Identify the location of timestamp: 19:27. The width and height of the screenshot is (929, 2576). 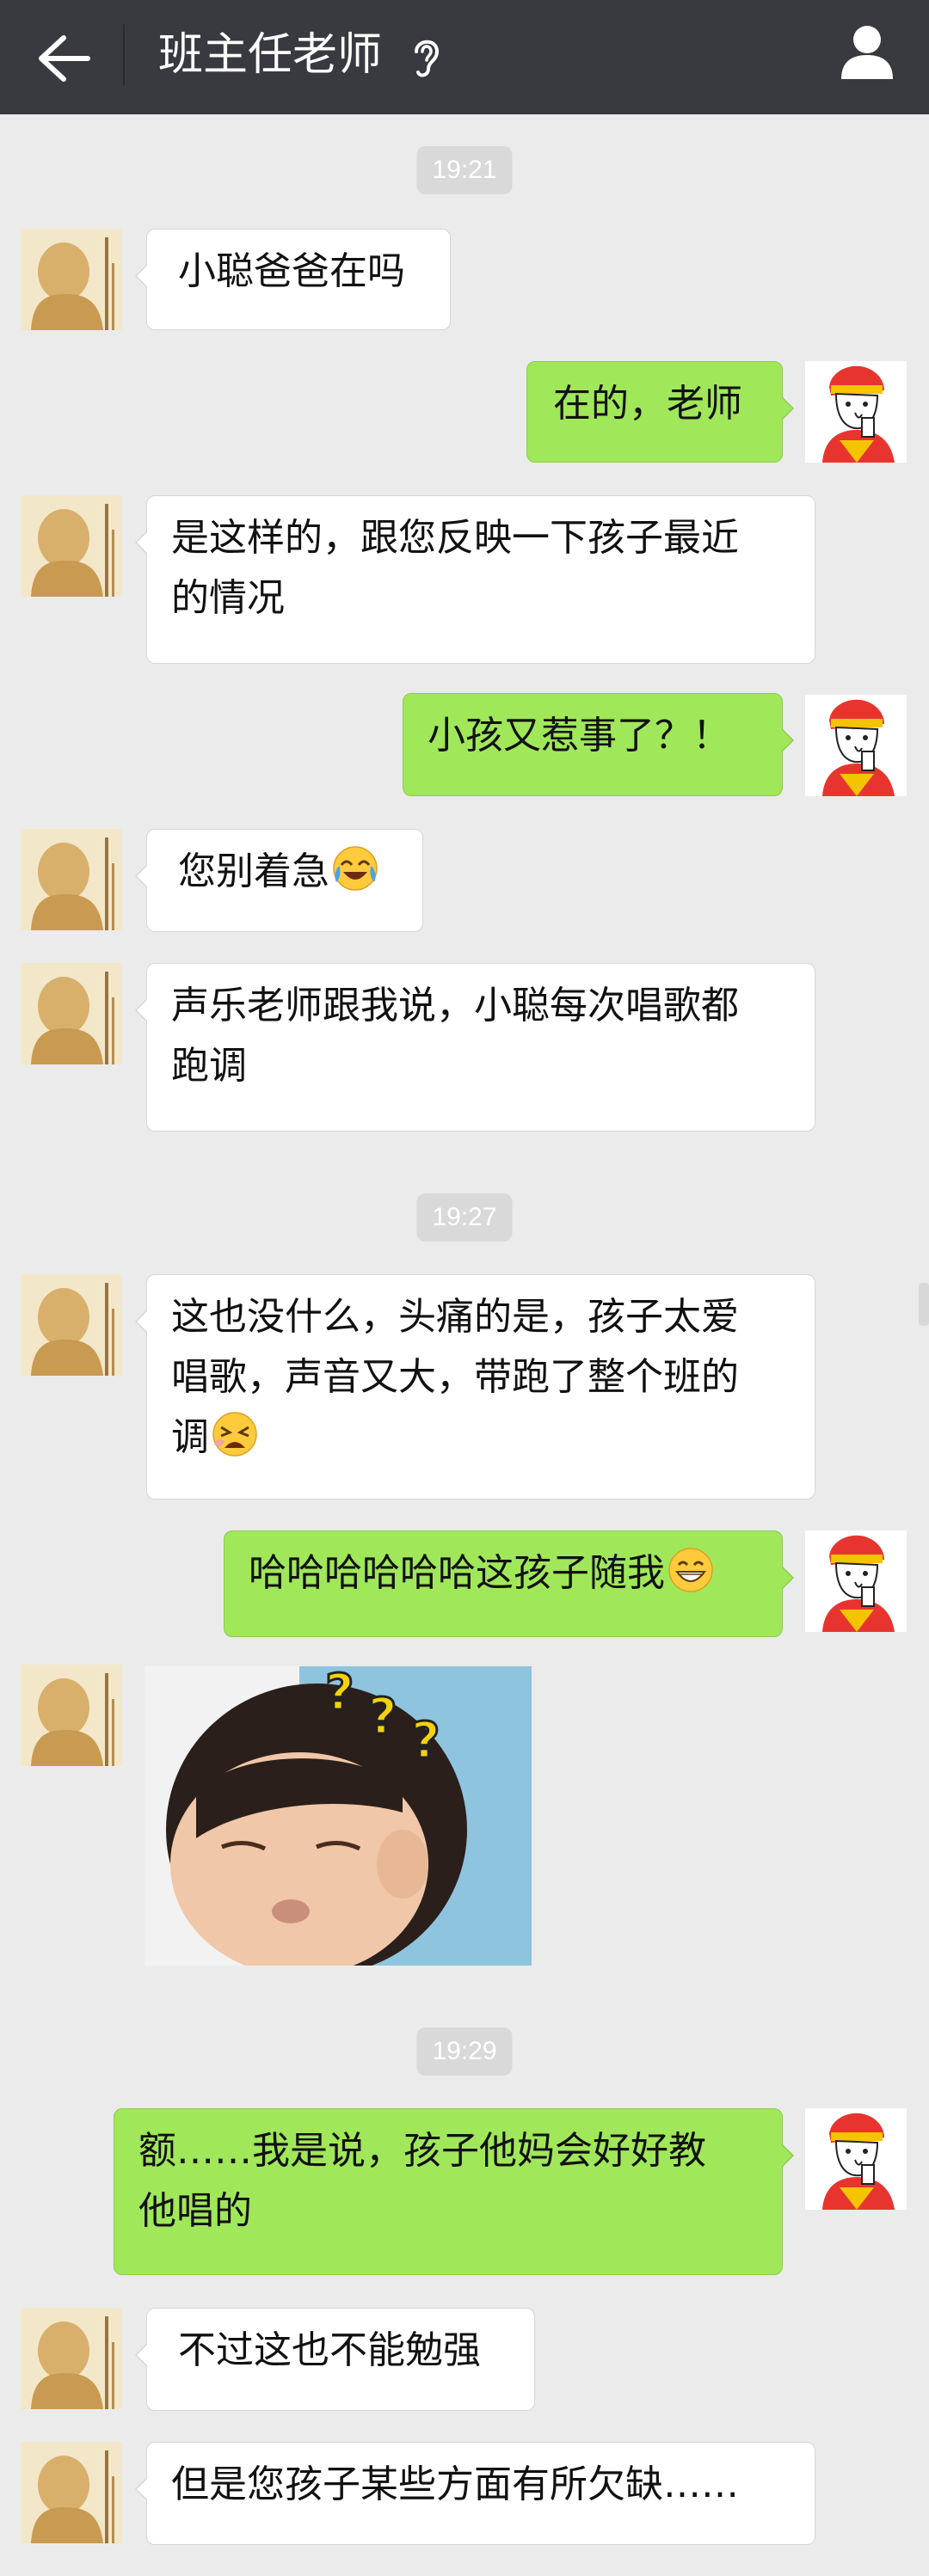
(464, 1217).